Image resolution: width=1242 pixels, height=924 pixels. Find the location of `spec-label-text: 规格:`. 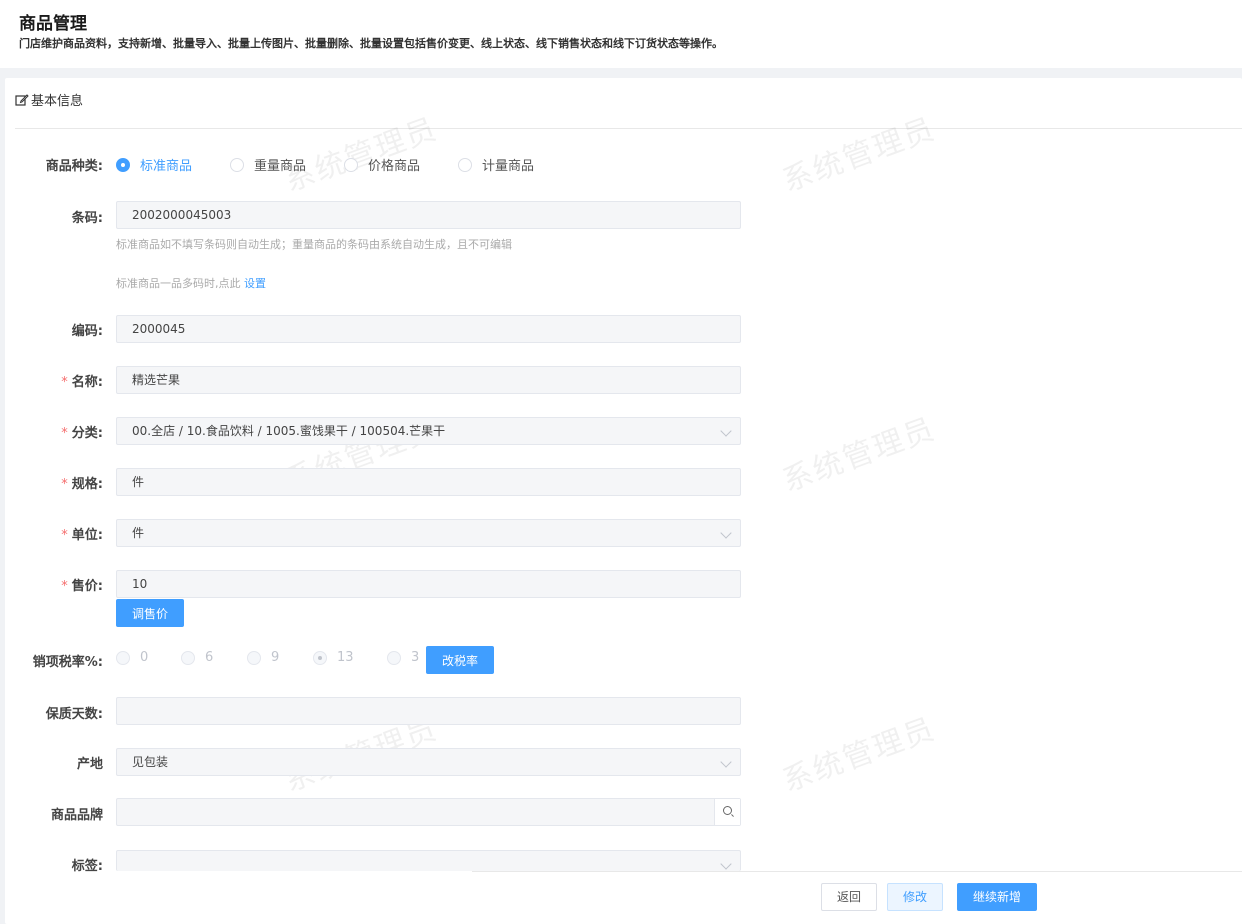

spec-label-text: 规格: is located at coordinates (87, 484).